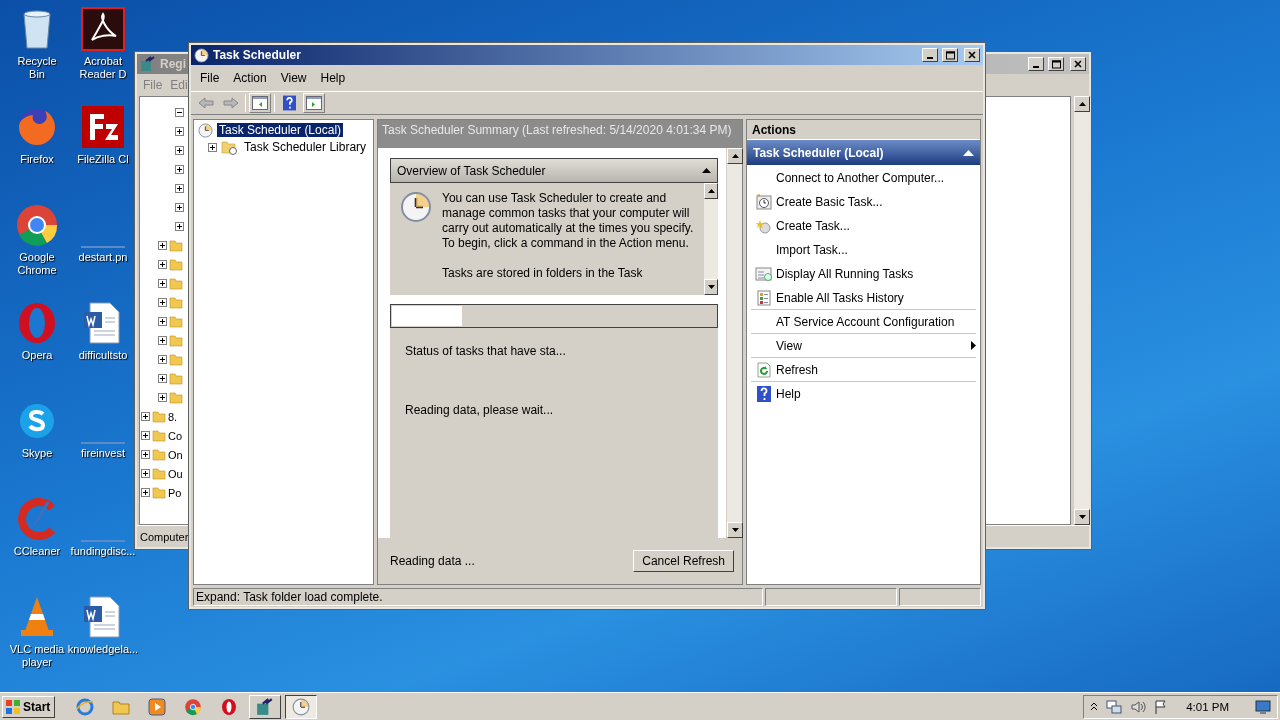 The image size is (1280, 720). What do you see at coordinates (159, 492) in the screenshot?
I see `folder-icon` at bounding box center [159, 492].